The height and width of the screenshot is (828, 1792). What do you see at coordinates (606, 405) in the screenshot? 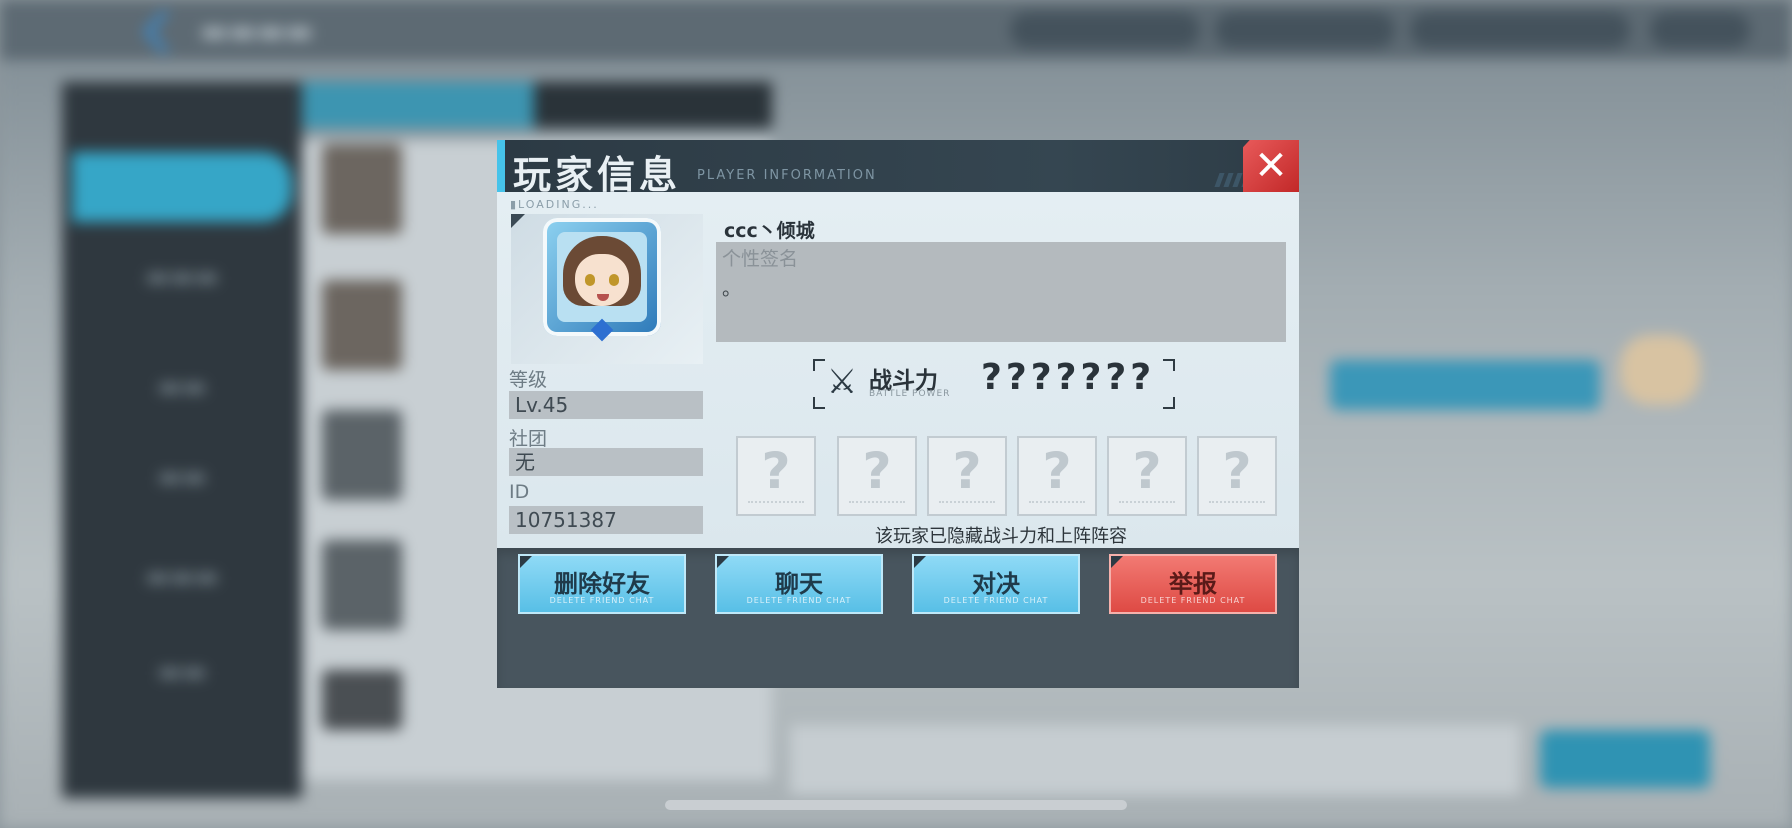
I see `level-value: Lv.45` at bounding box center [606, 405].